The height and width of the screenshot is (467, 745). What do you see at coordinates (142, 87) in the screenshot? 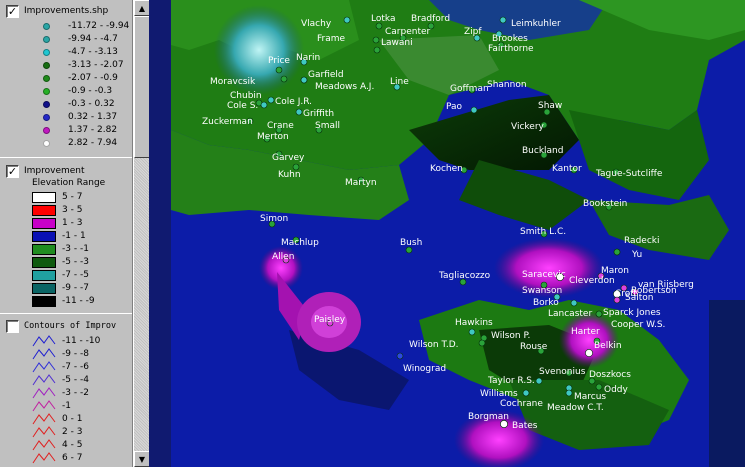
I see `scrollbar-thumb` at bounding box center [142, 87].